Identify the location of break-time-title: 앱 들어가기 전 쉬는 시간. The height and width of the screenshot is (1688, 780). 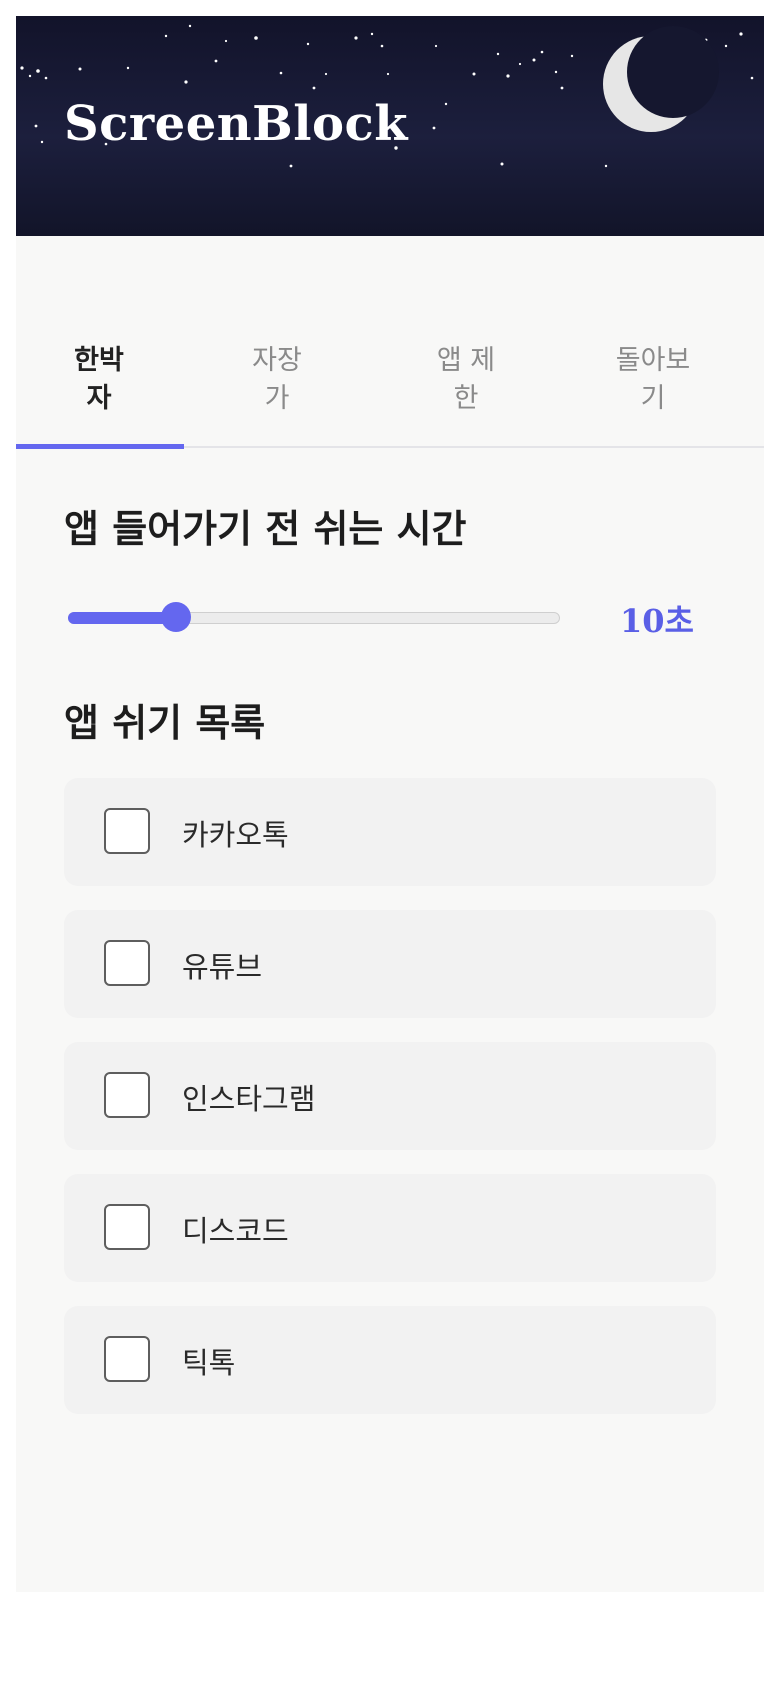
(265, 529).